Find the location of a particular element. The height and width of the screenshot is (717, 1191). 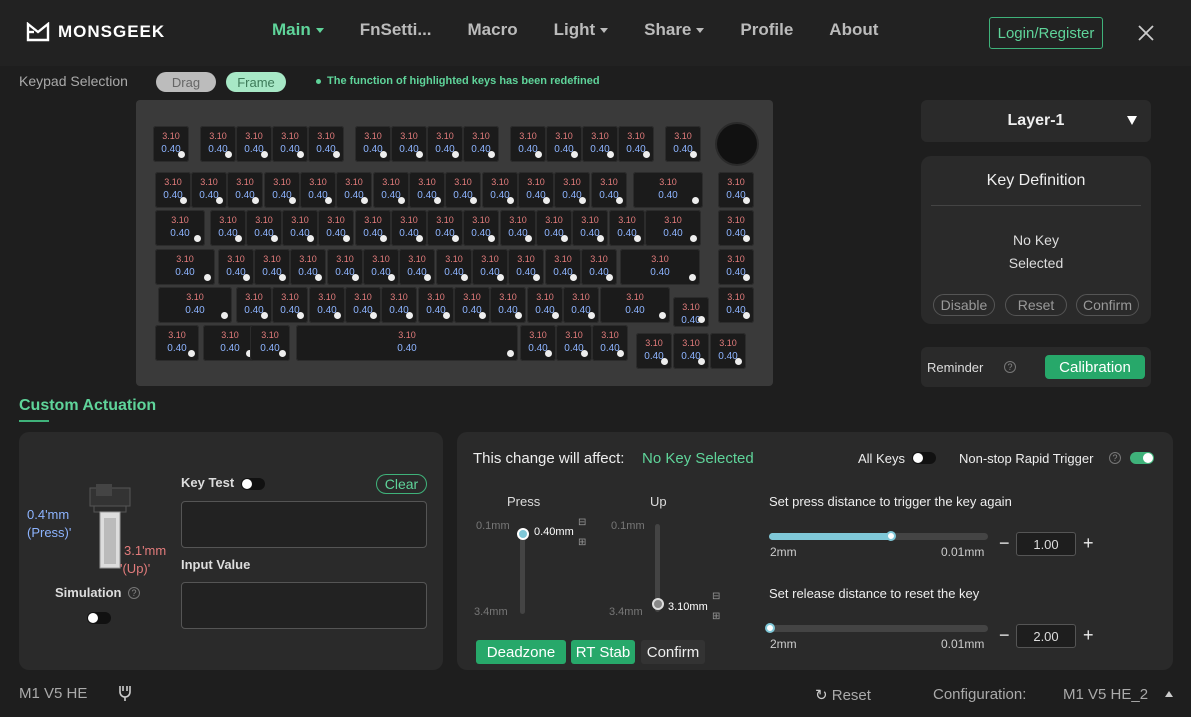

press-again-input: 1.00 is located at coordinates (1046, 544).